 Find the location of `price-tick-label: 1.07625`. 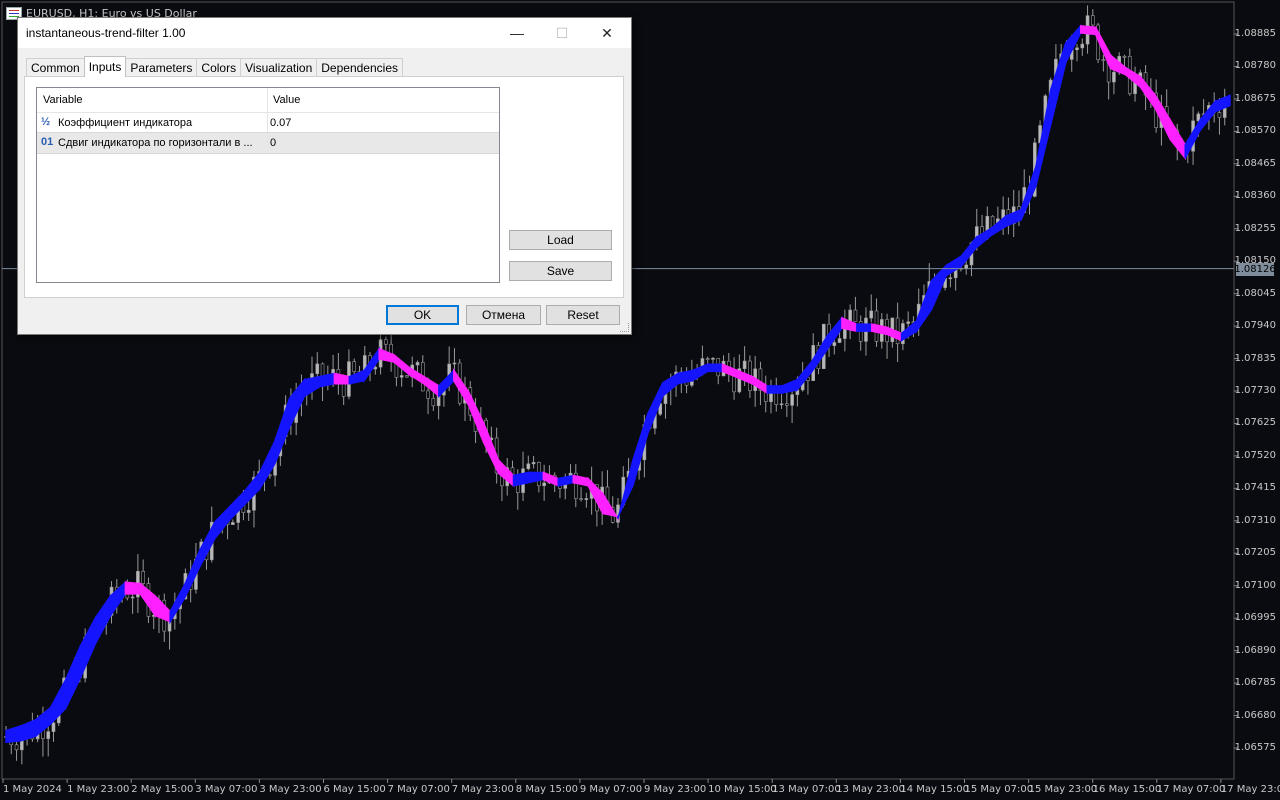

price-tick-label: 1.07625 is located at coordinates (1255, 423).